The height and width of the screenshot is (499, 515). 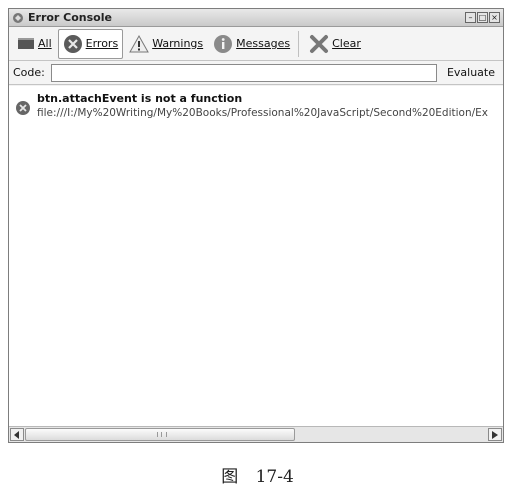 I want to click on code-input, so click(x=244, y=72).